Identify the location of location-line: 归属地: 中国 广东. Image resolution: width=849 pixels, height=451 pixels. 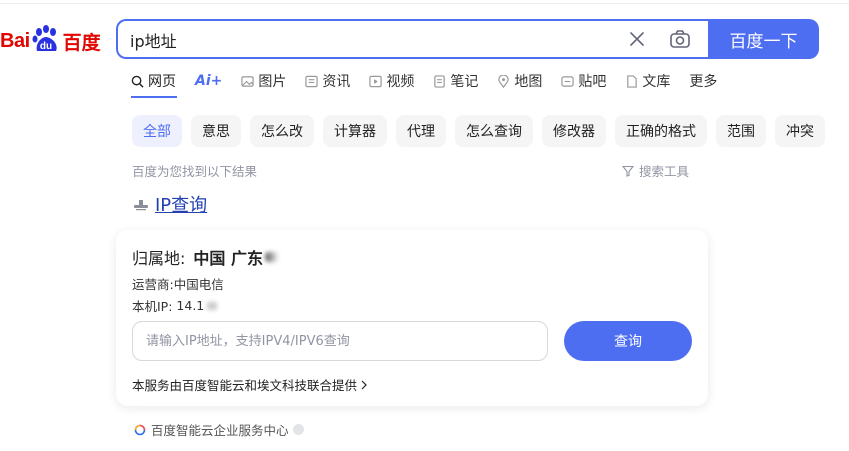
(205, 257).